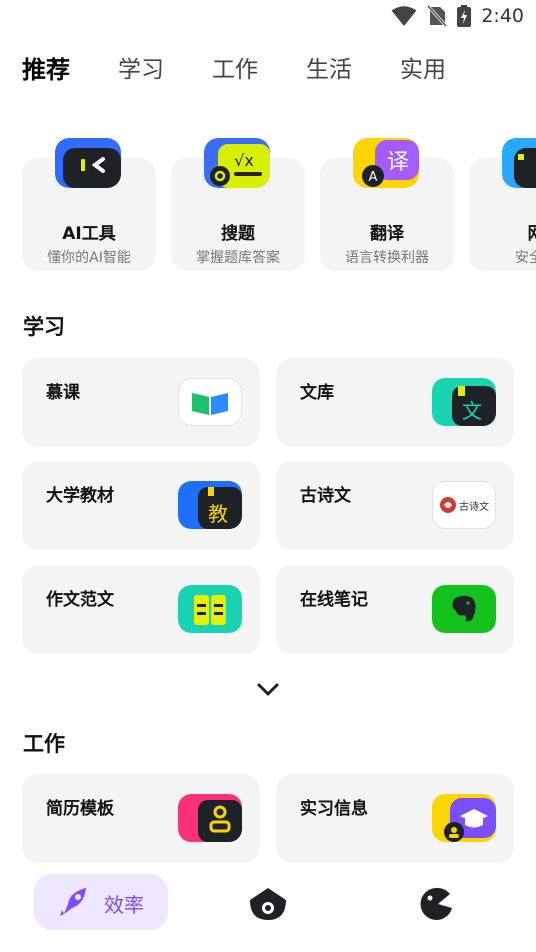 The image size is (536, 952). Describe the element at coordinates (235, 70) in the screenshot. I see `tab-work: 工作` at that location.